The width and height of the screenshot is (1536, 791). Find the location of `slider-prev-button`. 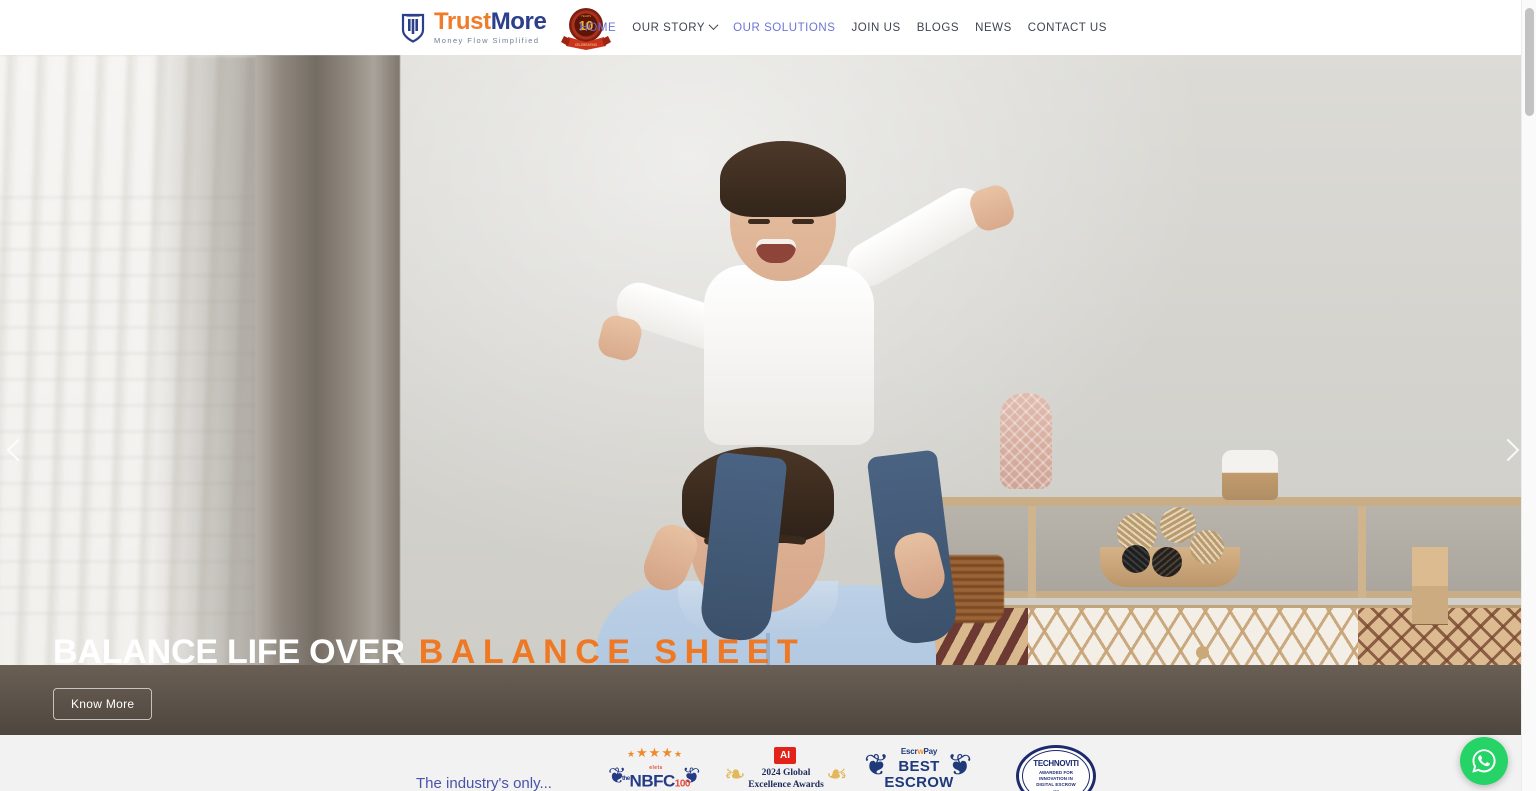

slider-prev-button is located at coordinates (17, 452).